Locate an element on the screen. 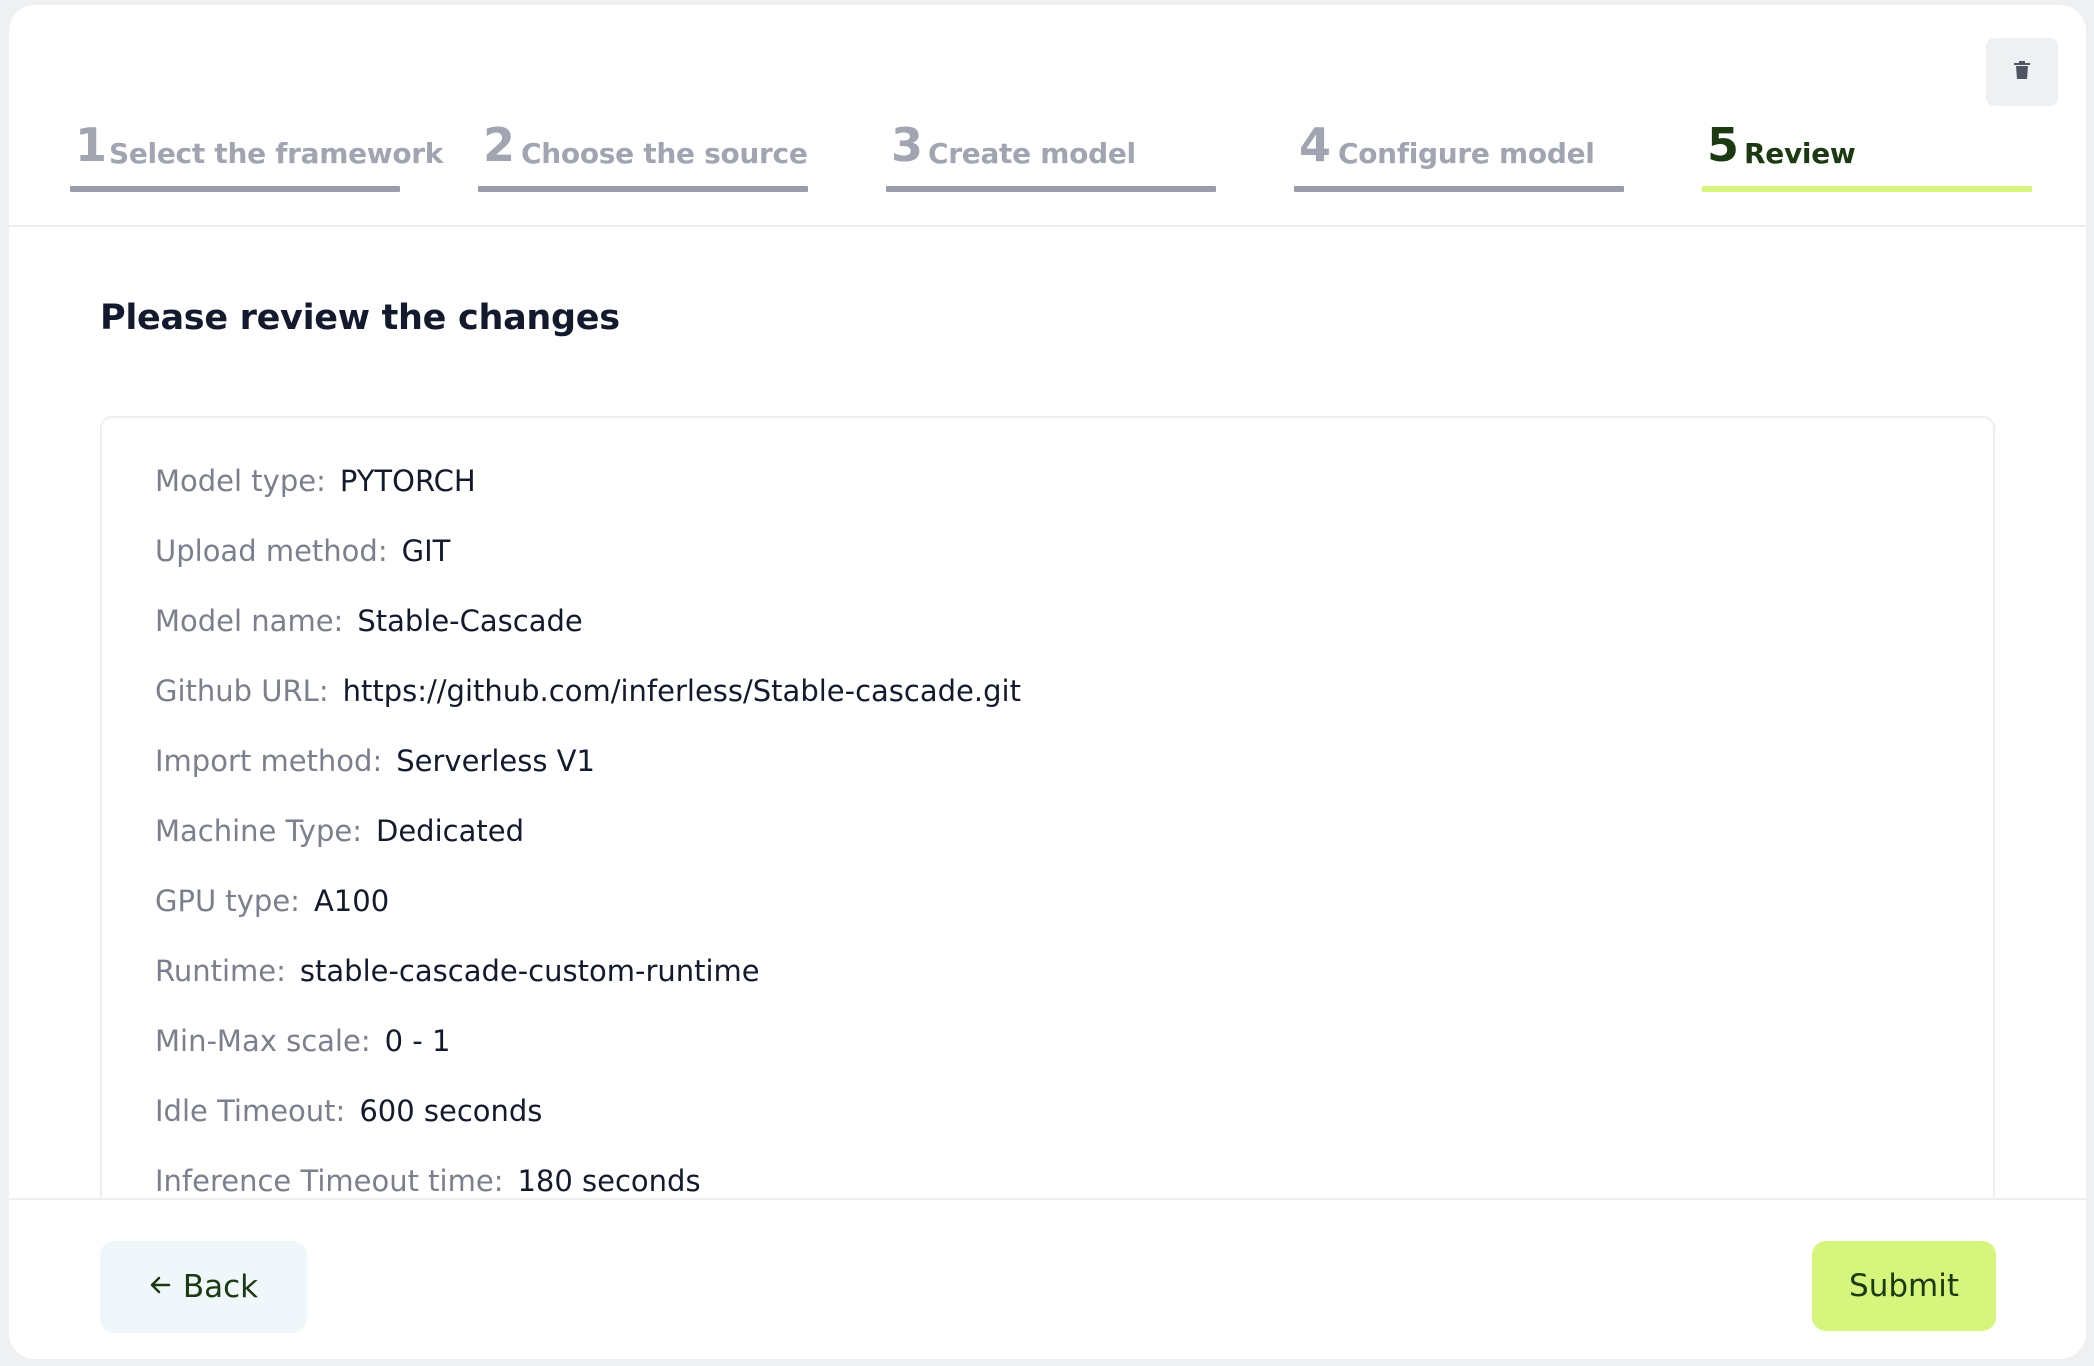 The width and height of the screenshot is (2094, 1366). review-row-model-name: Model name: Stable-Cascade is located at coordinates (369, 621).